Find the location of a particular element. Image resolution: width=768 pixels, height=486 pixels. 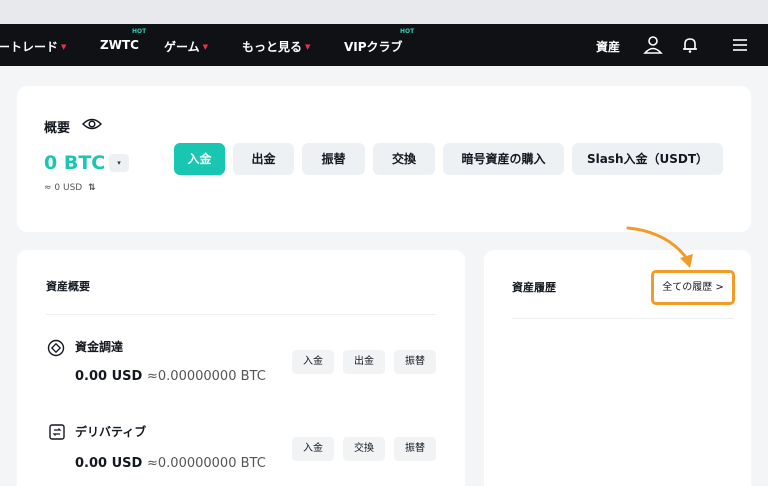

browser-top-strip is located at coordinates (384, 12).